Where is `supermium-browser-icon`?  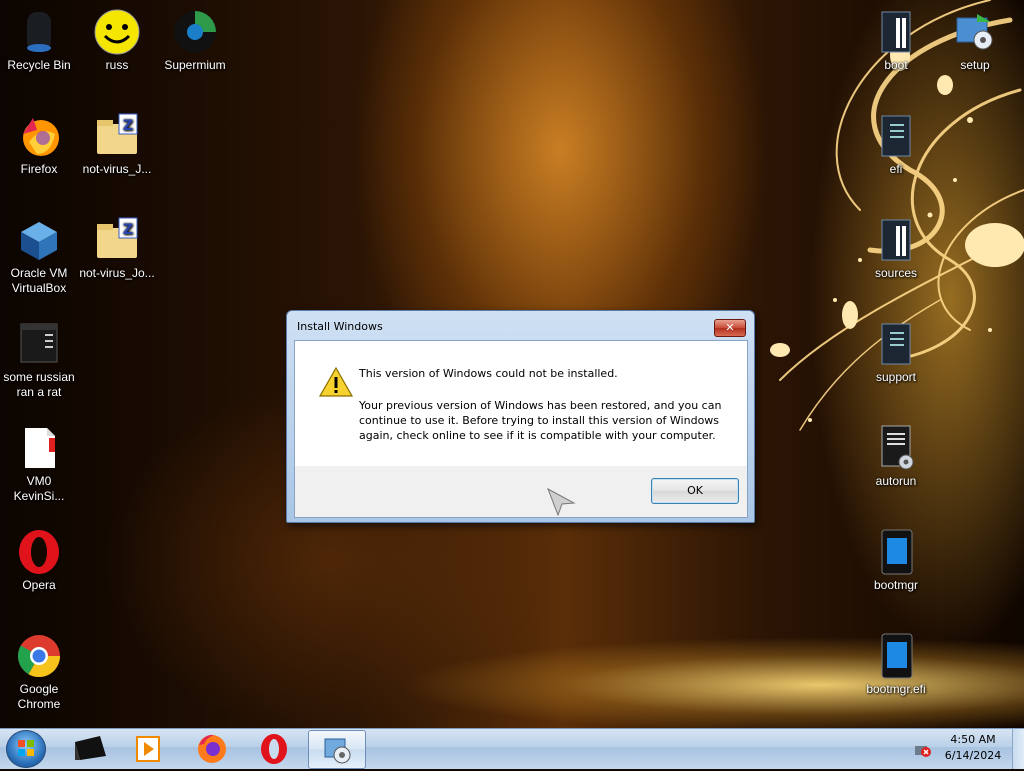
supermium-browser-icon is located at coordinates (195, 32).